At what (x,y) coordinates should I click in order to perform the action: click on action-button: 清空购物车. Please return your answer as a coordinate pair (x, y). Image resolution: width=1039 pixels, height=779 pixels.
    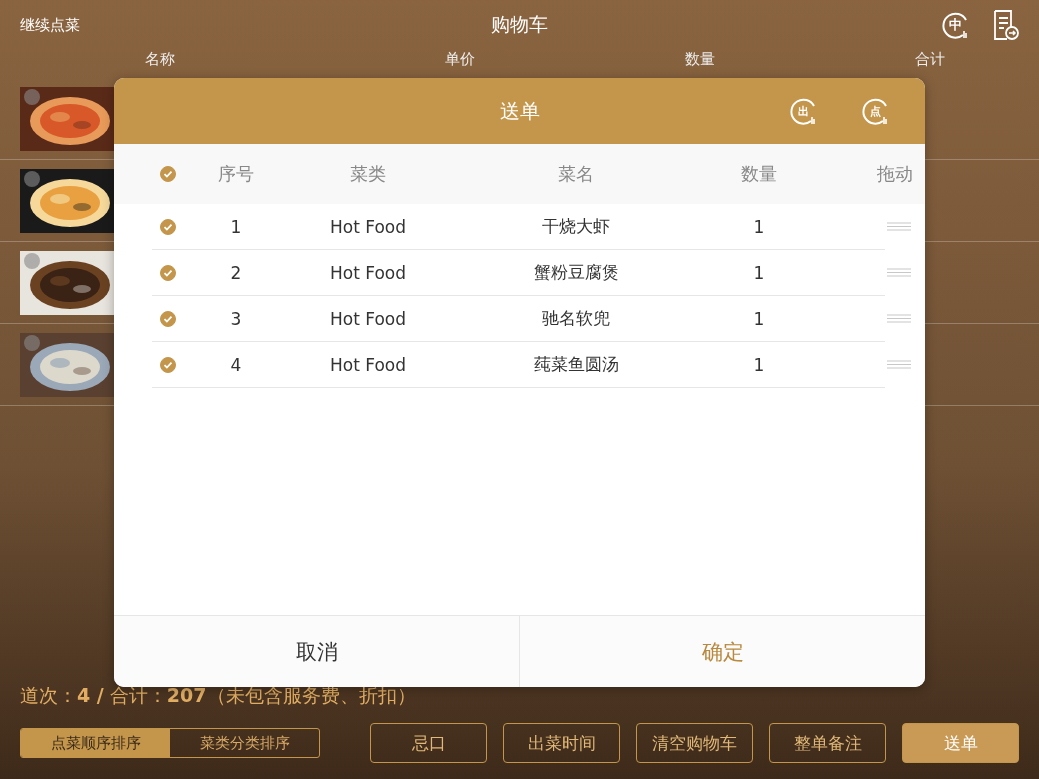
    Looking at the image, I should click on (694, 743).